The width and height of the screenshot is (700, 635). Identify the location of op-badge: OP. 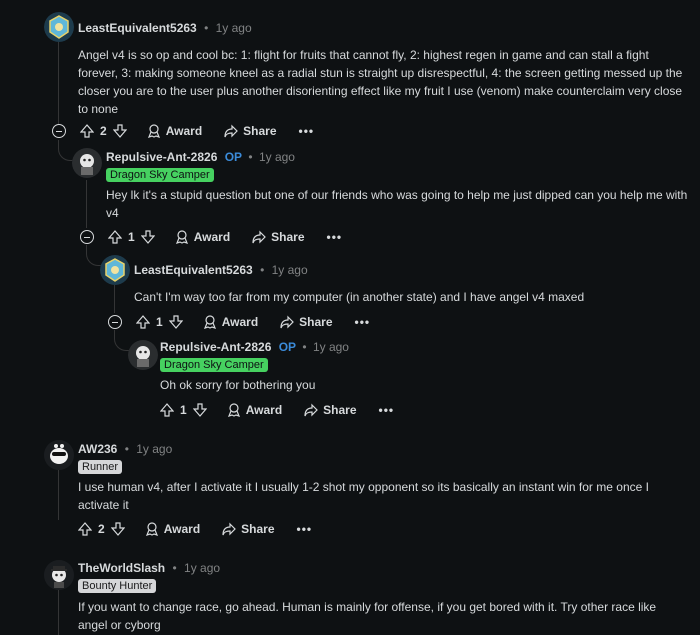
(233, 157).